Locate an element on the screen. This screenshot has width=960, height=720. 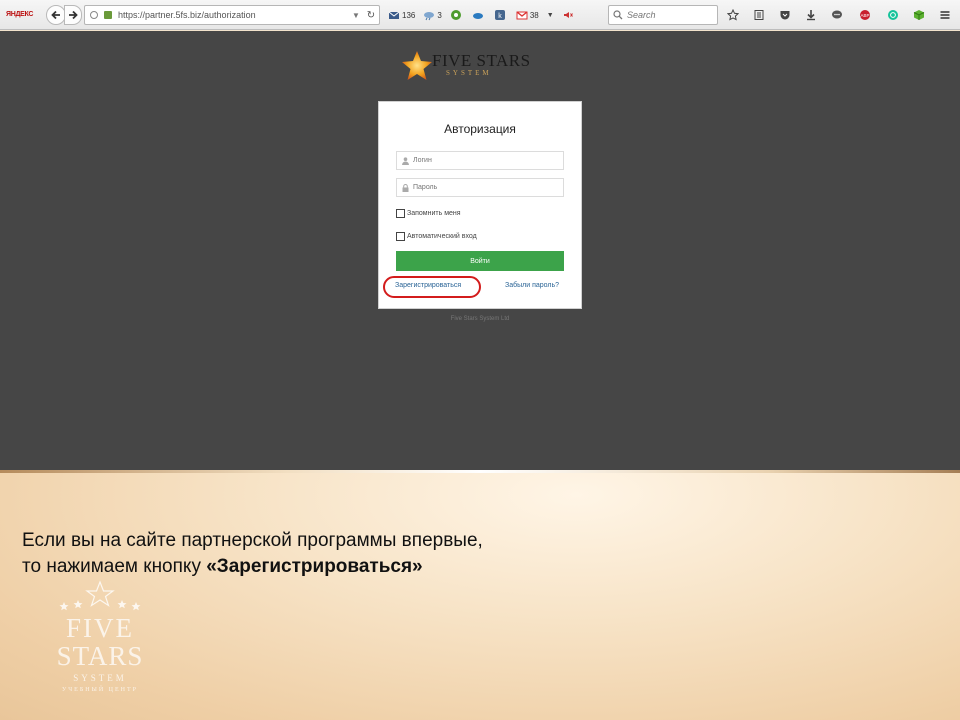
gmail-count: 38 is located at coordinates (534, 15).